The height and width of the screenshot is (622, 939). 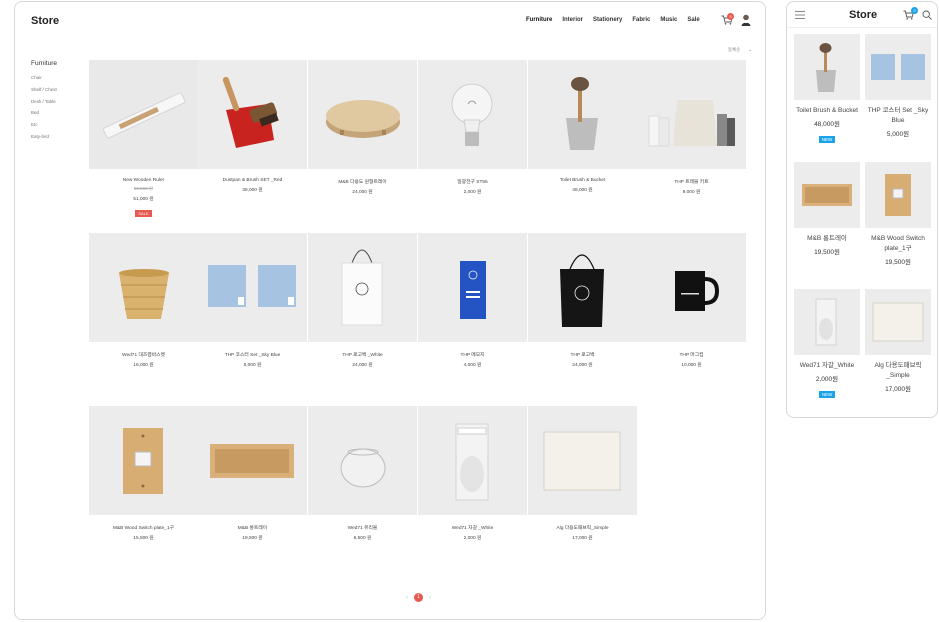 I want to click on product-card: M&B Wood Switch plate_1구 15,500 원, so click(x=143, y=473).